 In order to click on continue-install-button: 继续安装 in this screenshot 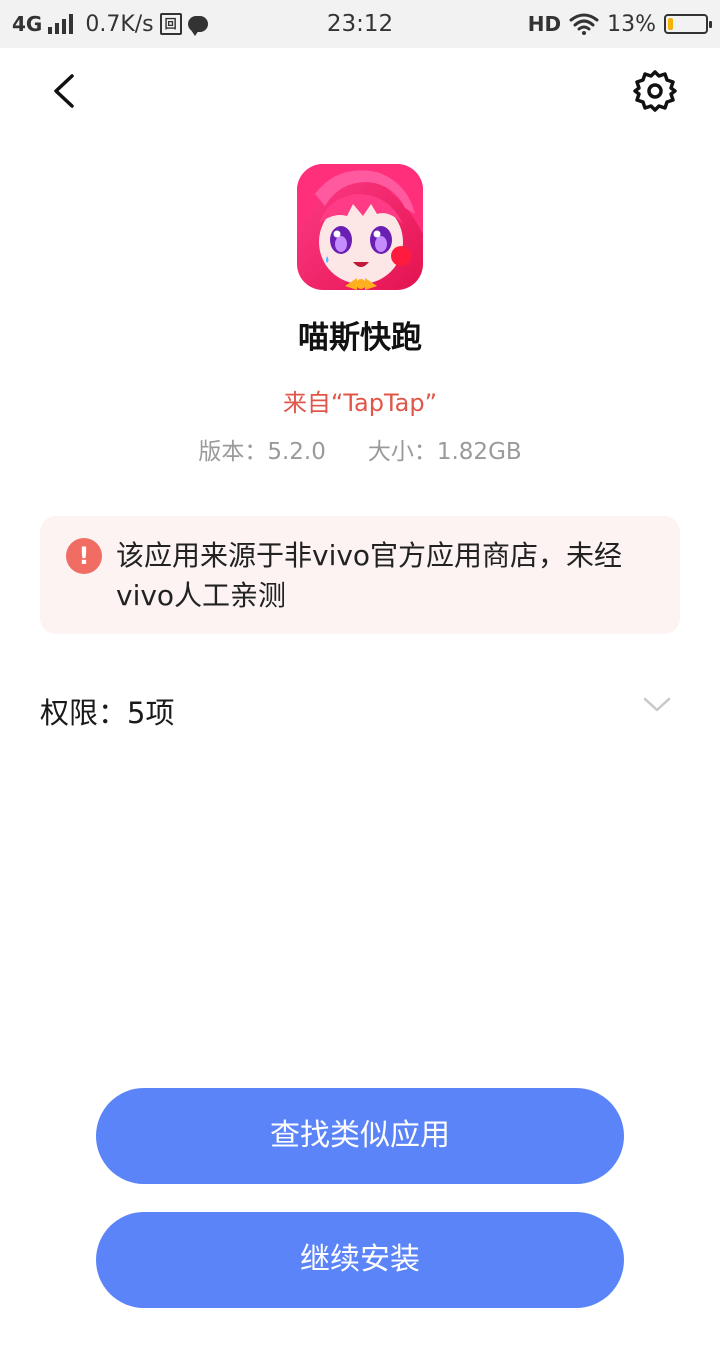, I will do `click(360, 1260)`.